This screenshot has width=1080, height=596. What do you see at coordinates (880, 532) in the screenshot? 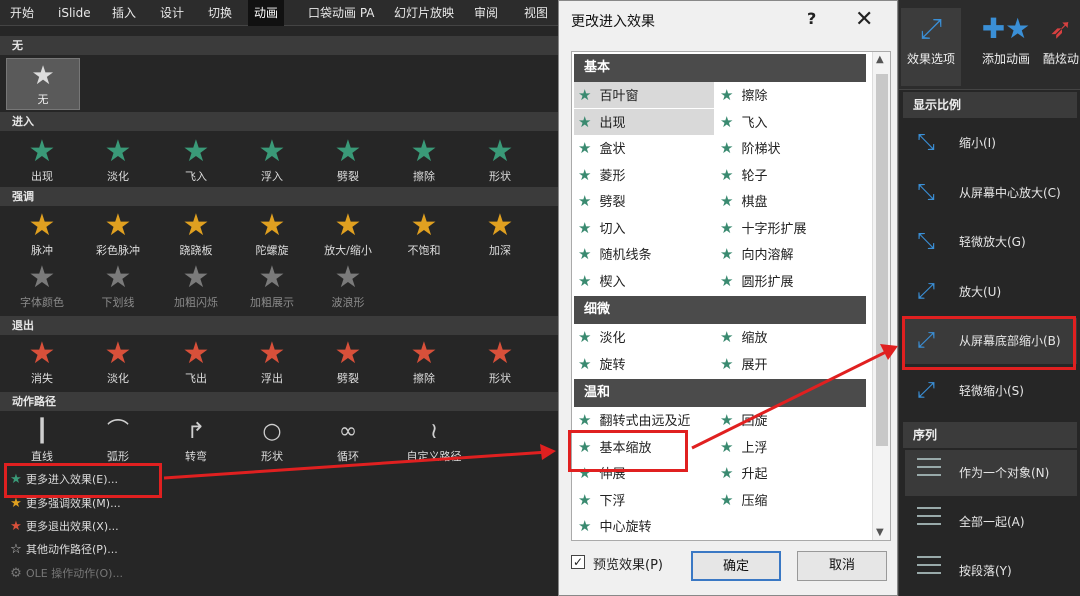
I see `chevron-down-icon: ▼` at bounding box center [880, 532].